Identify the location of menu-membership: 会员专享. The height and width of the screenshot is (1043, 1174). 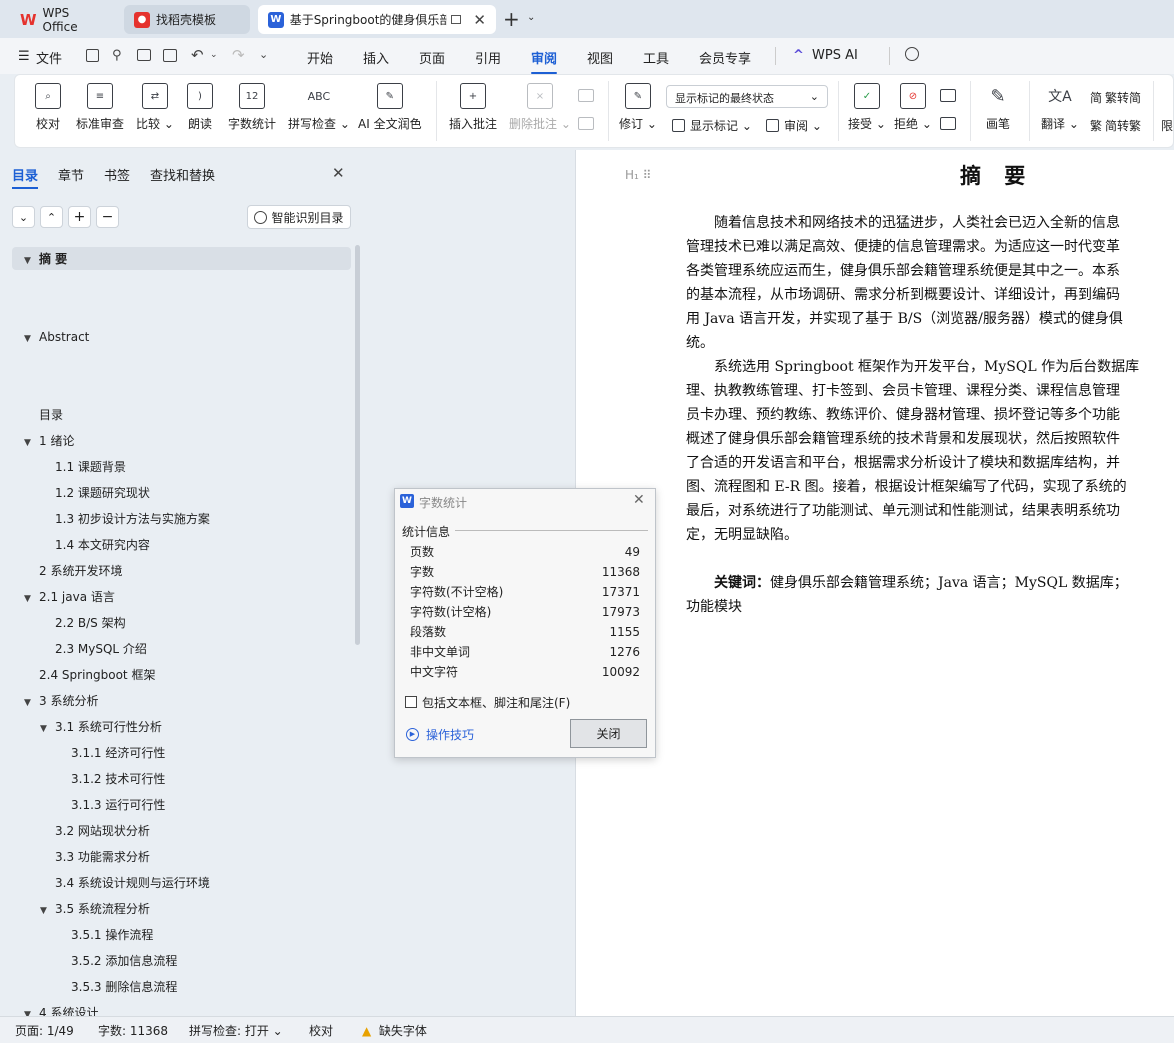
(725, 57).